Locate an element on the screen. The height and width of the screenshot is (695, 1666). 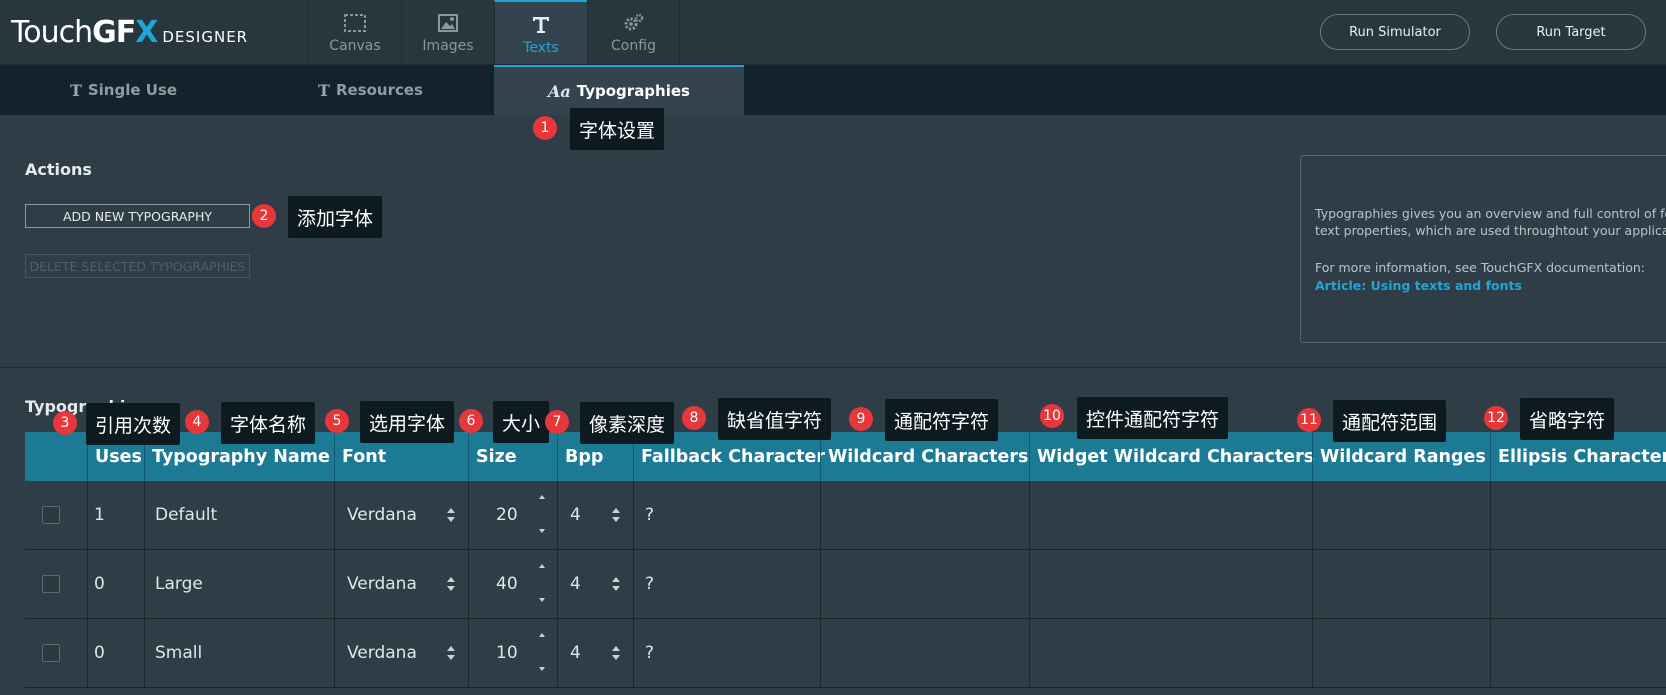
canvas-icon is located at coordinates (355, 23).